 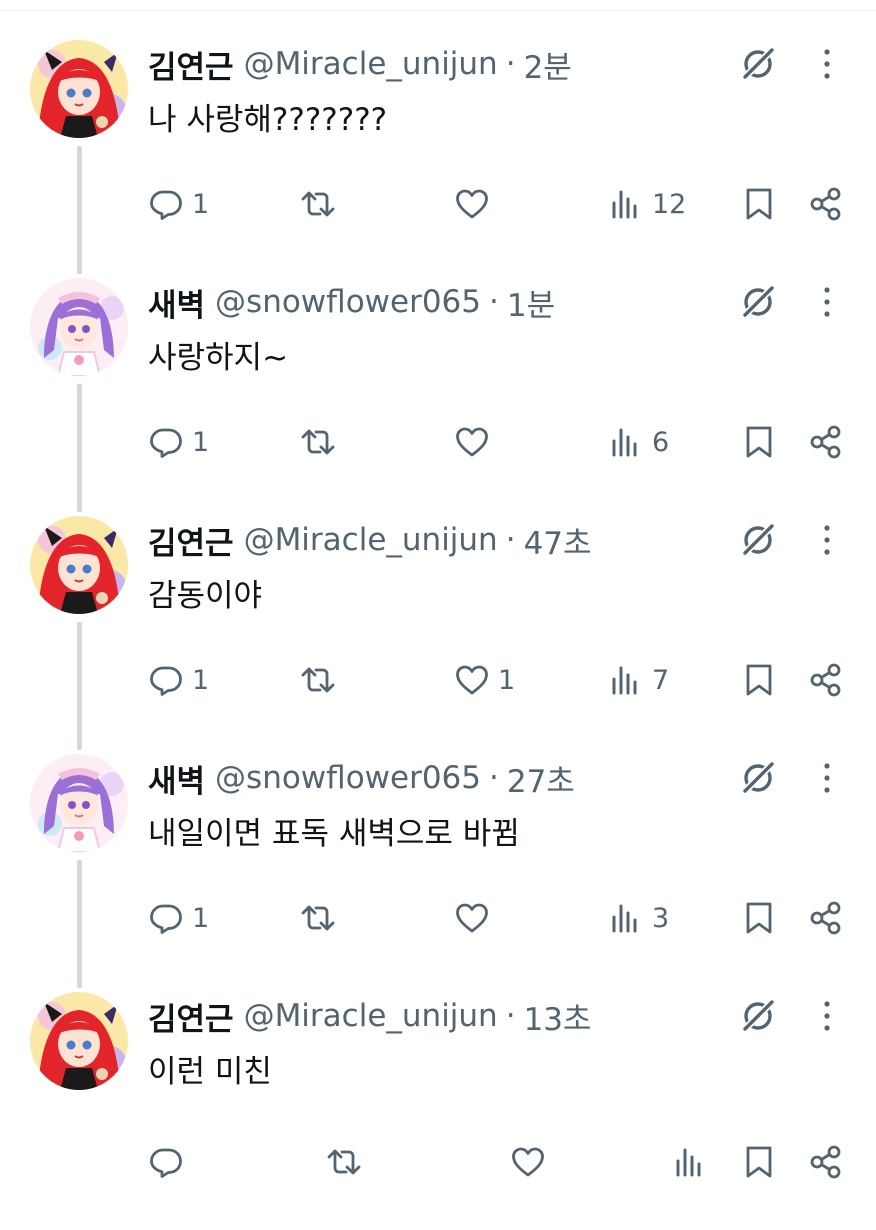 What do you see at coordinates (531, 302) in the screenshot?
I see `timestamp: 1분` at bounding box center [531, 302].